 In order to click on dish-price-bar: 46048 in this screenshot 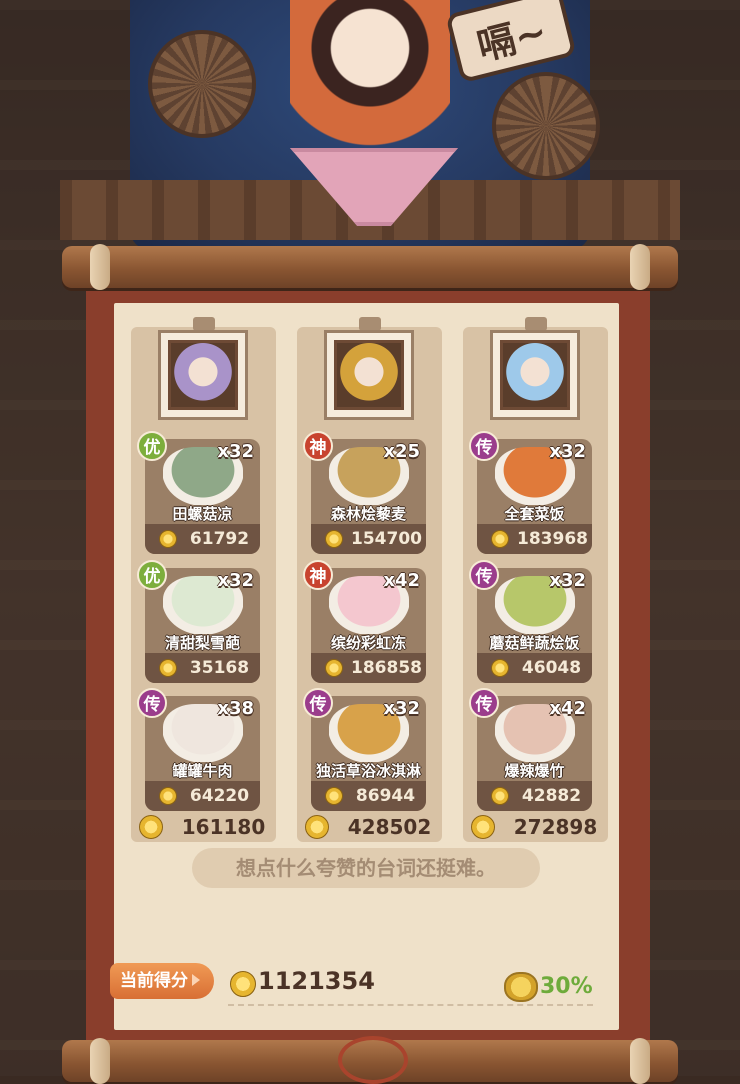, I will do `click(534, 668)`.